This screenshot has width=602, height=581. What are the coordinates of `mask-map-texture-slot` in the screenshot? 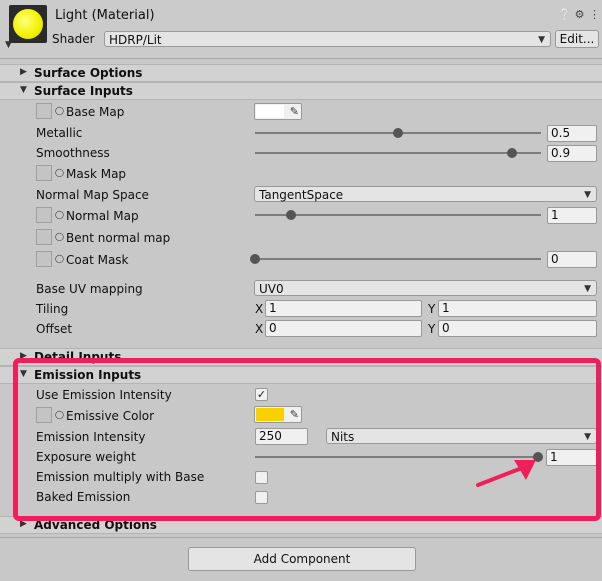 It's located at (44, 173).